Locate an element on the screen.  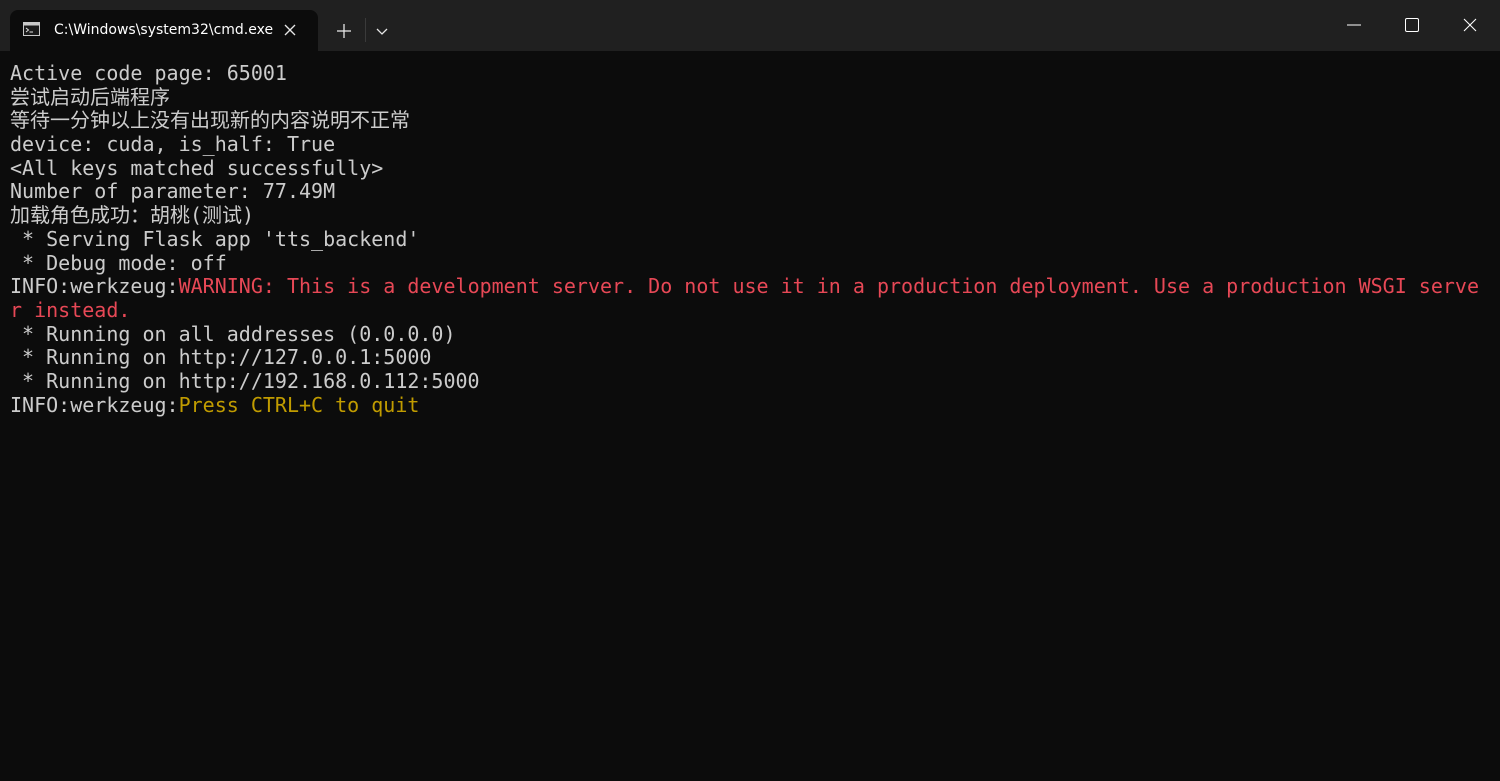
tab-title: C:\Windows\system32\cmd.exe is located at coordinates (164, 30).